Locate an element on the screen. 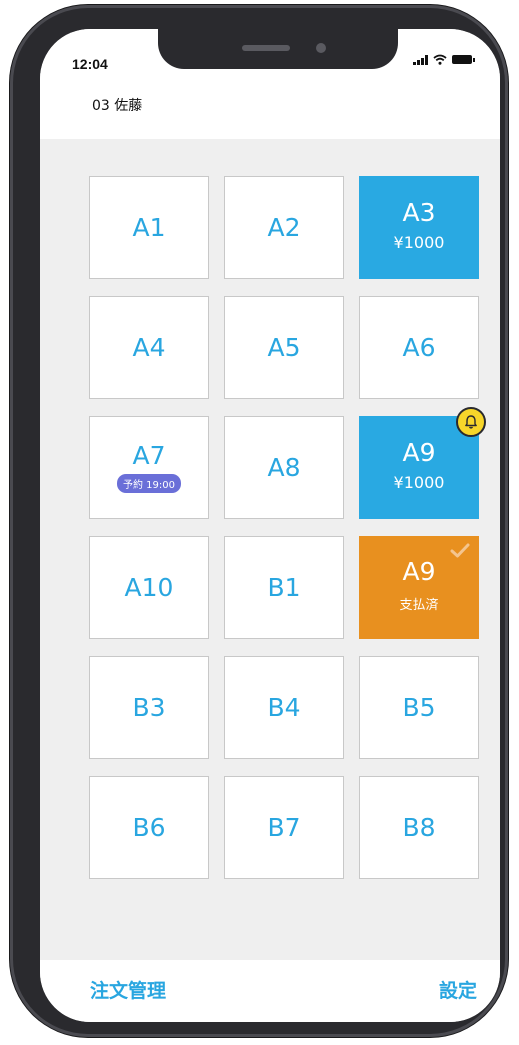  table-tile-paid: A9 支払済 is located at coordinates (419, 587).